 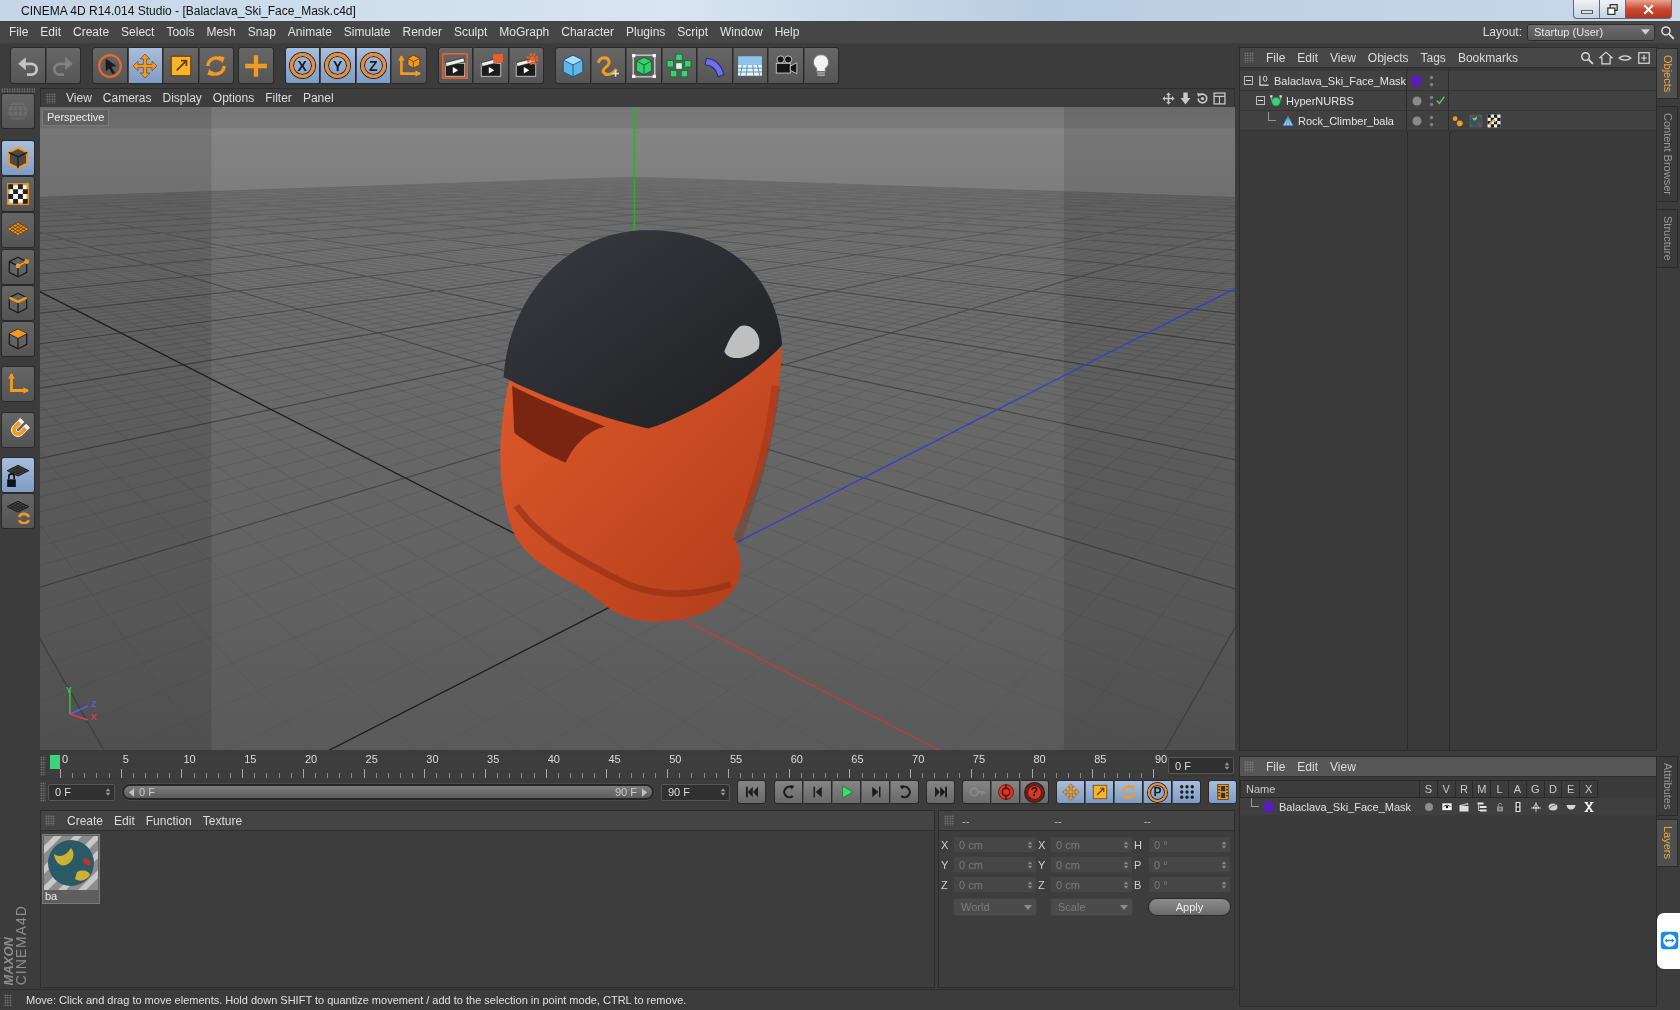 I want to click on menu-item: Tools, so click(x=180, y=32).